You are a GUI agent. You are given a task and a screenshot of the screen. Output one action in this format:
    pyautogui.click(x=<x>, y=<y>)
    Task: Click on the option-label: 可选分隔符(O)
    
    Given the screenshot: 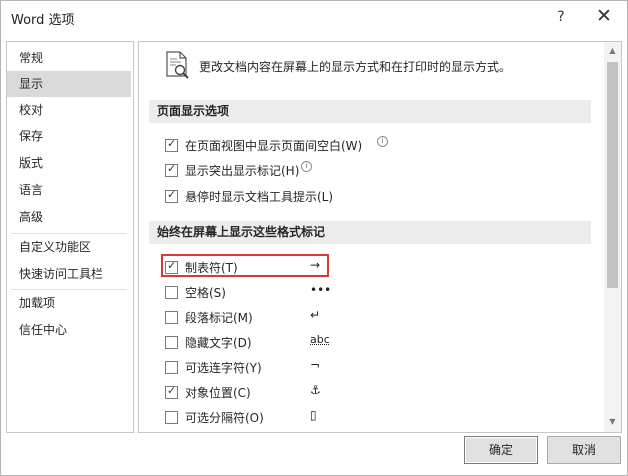 What is the action you would take?
    pyautogui.click(x=224, y=418)
    